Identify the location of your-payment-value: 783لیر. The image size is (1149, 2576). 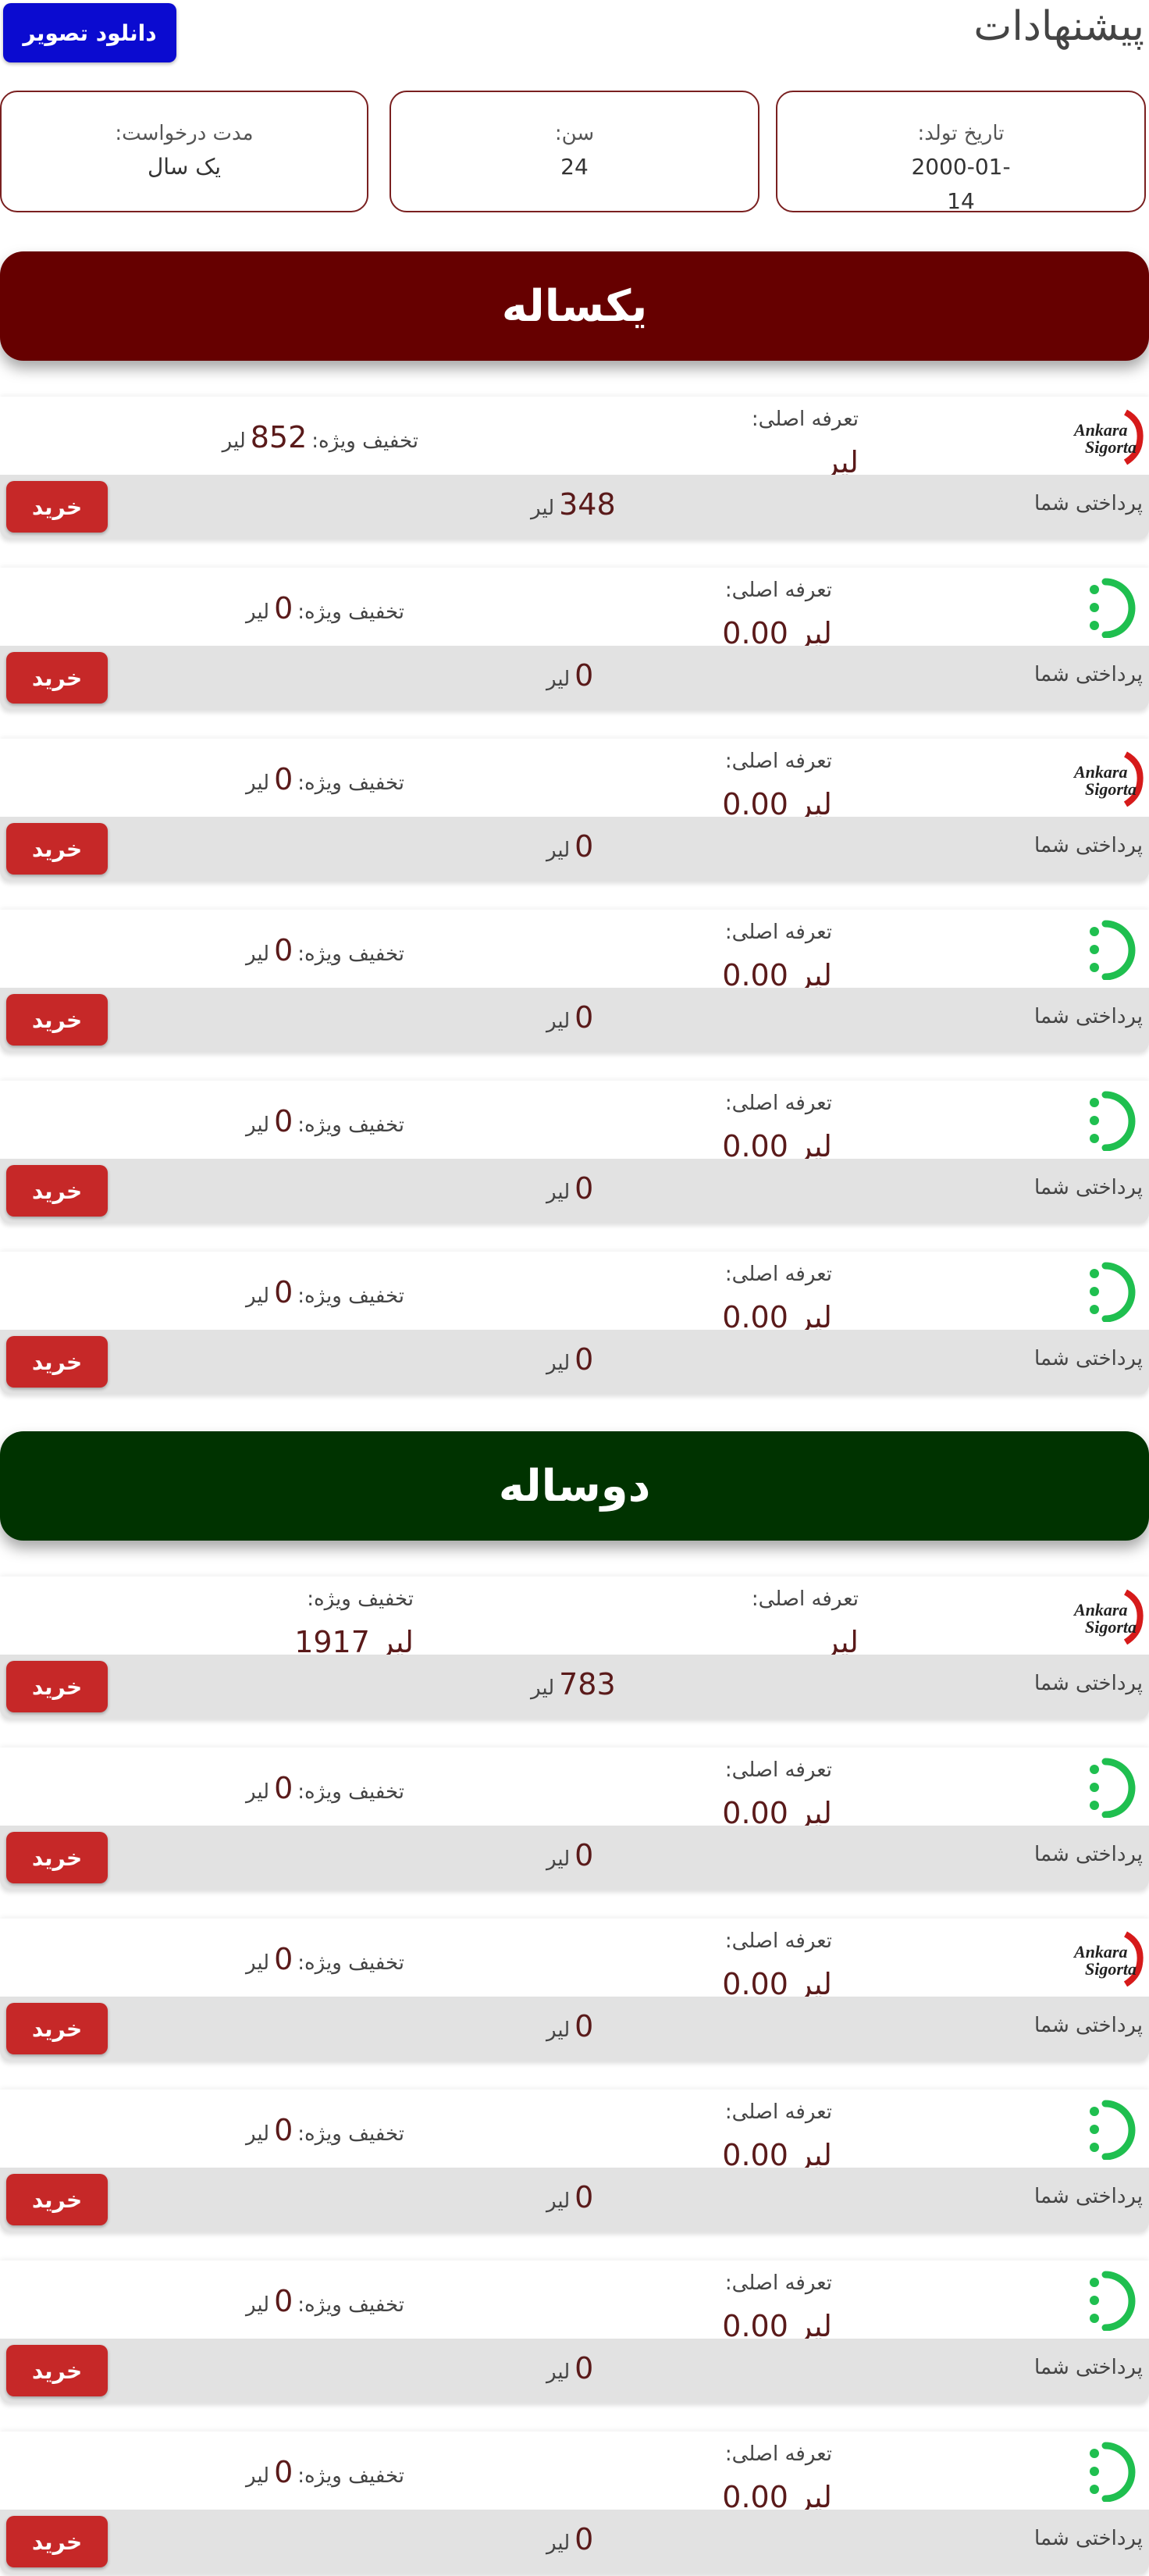
(574, 1684).